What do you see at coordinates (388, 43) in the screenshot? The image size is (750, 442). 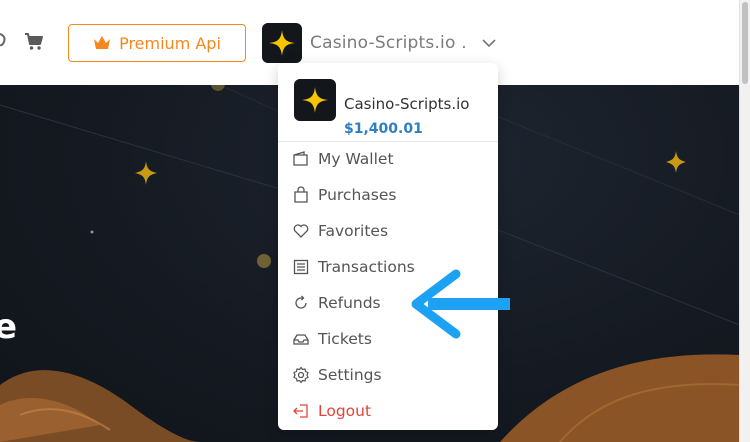 I see `user-display-name: Casino-Scripts.io .` at bounding box center [388, 43].